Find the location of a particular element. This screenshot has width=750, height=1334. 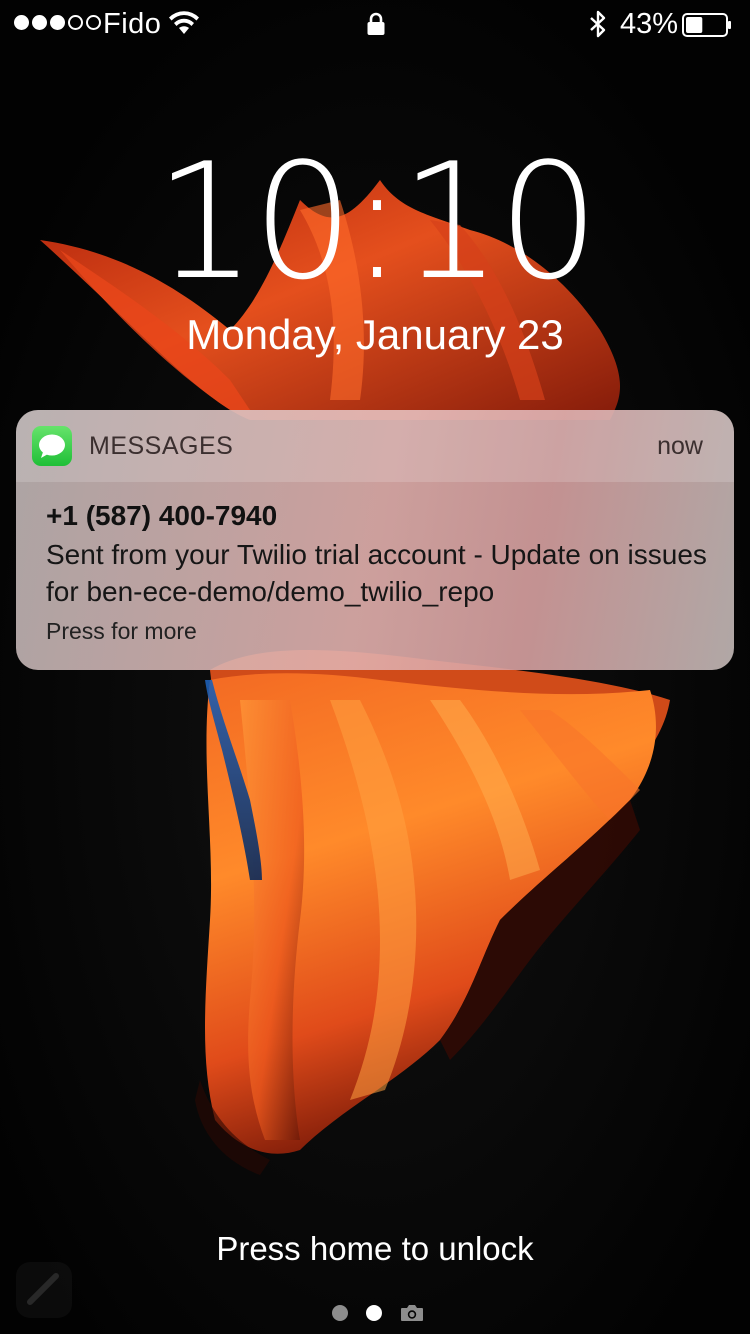

camera-icon is located at coordinates (412, 1312).